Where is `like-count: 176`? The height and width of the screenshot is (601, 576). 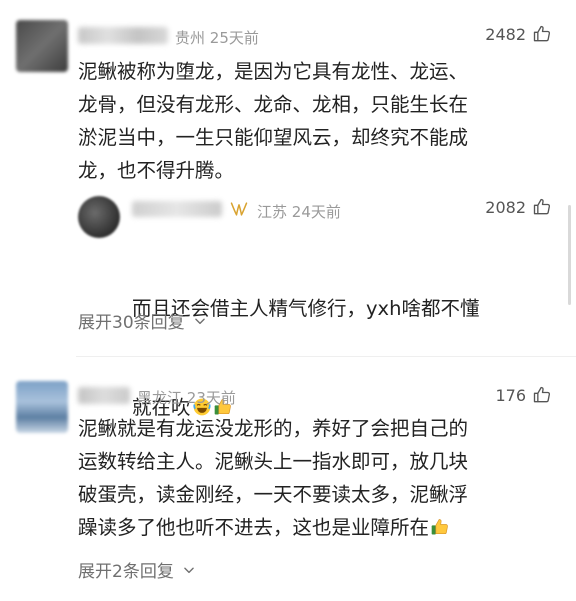
like-count: 176 is located at coordinates (510, 395).